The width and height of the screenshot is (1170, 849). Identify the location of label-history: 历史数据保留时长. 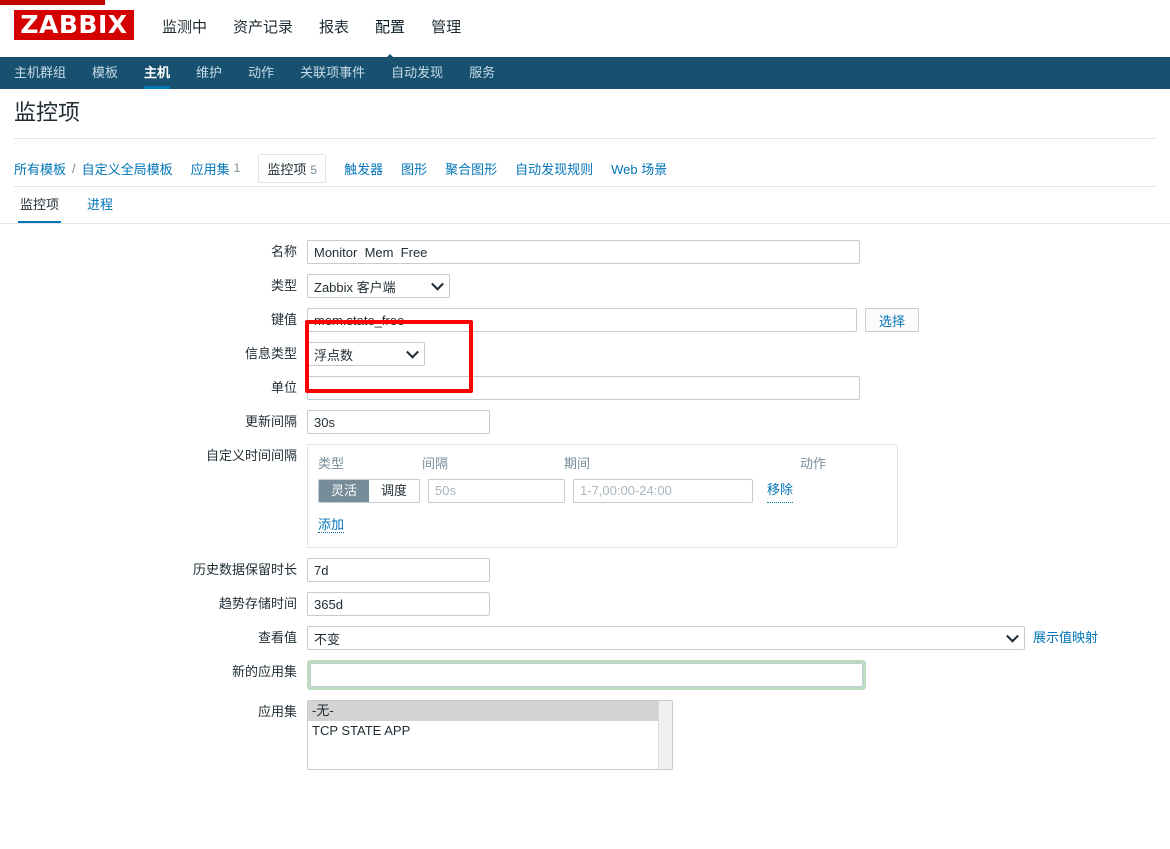
(244, 569).